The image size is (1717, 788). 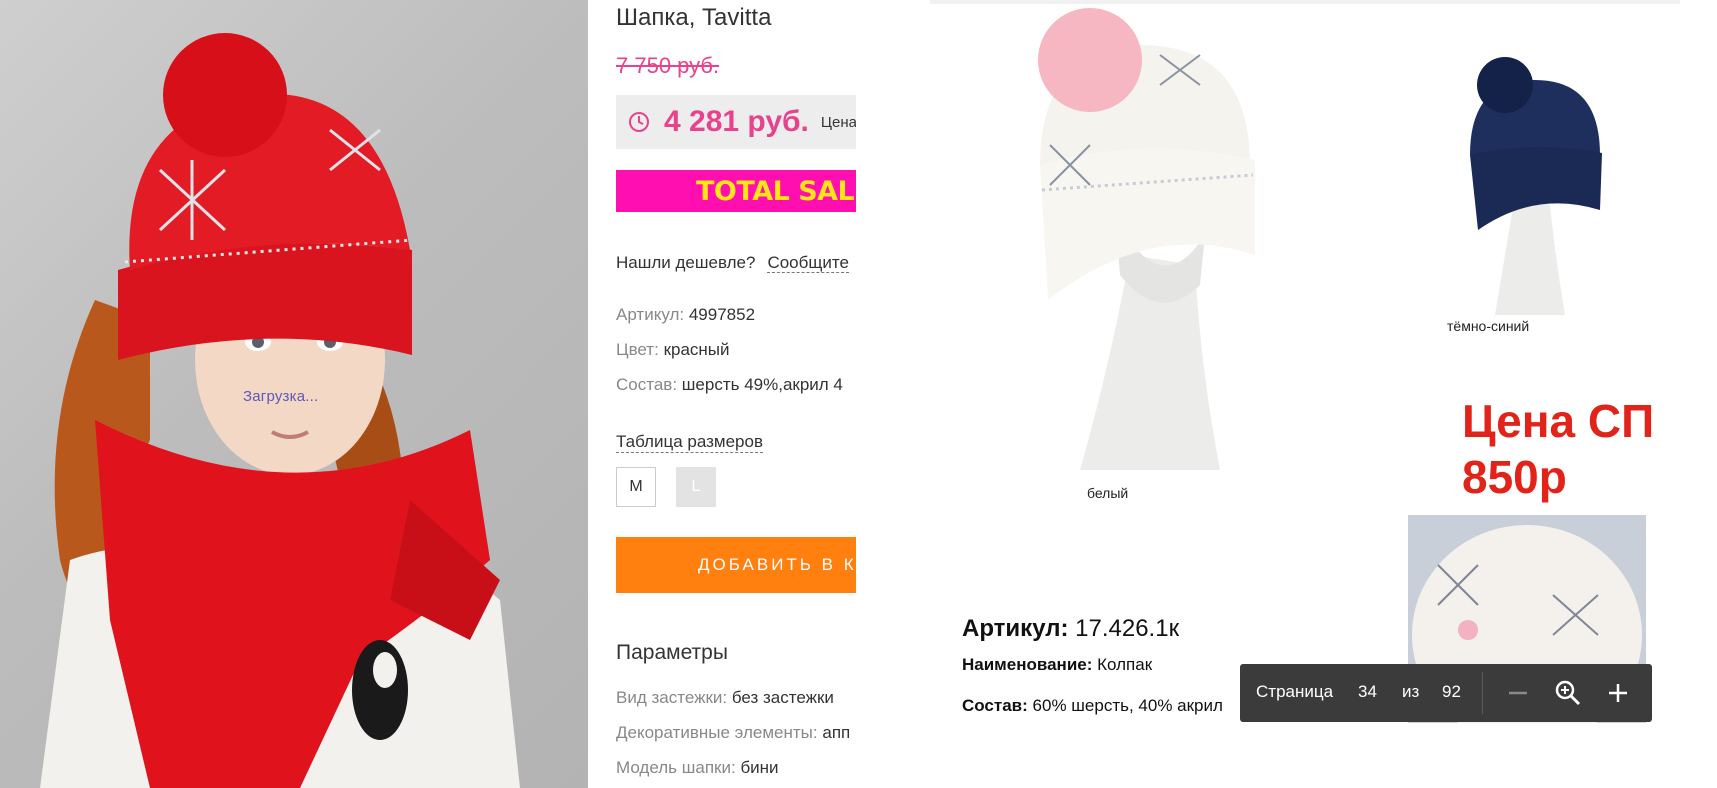 I want to click on total-sale-banner: TOTAL SALE, so click(x=736, y=191).